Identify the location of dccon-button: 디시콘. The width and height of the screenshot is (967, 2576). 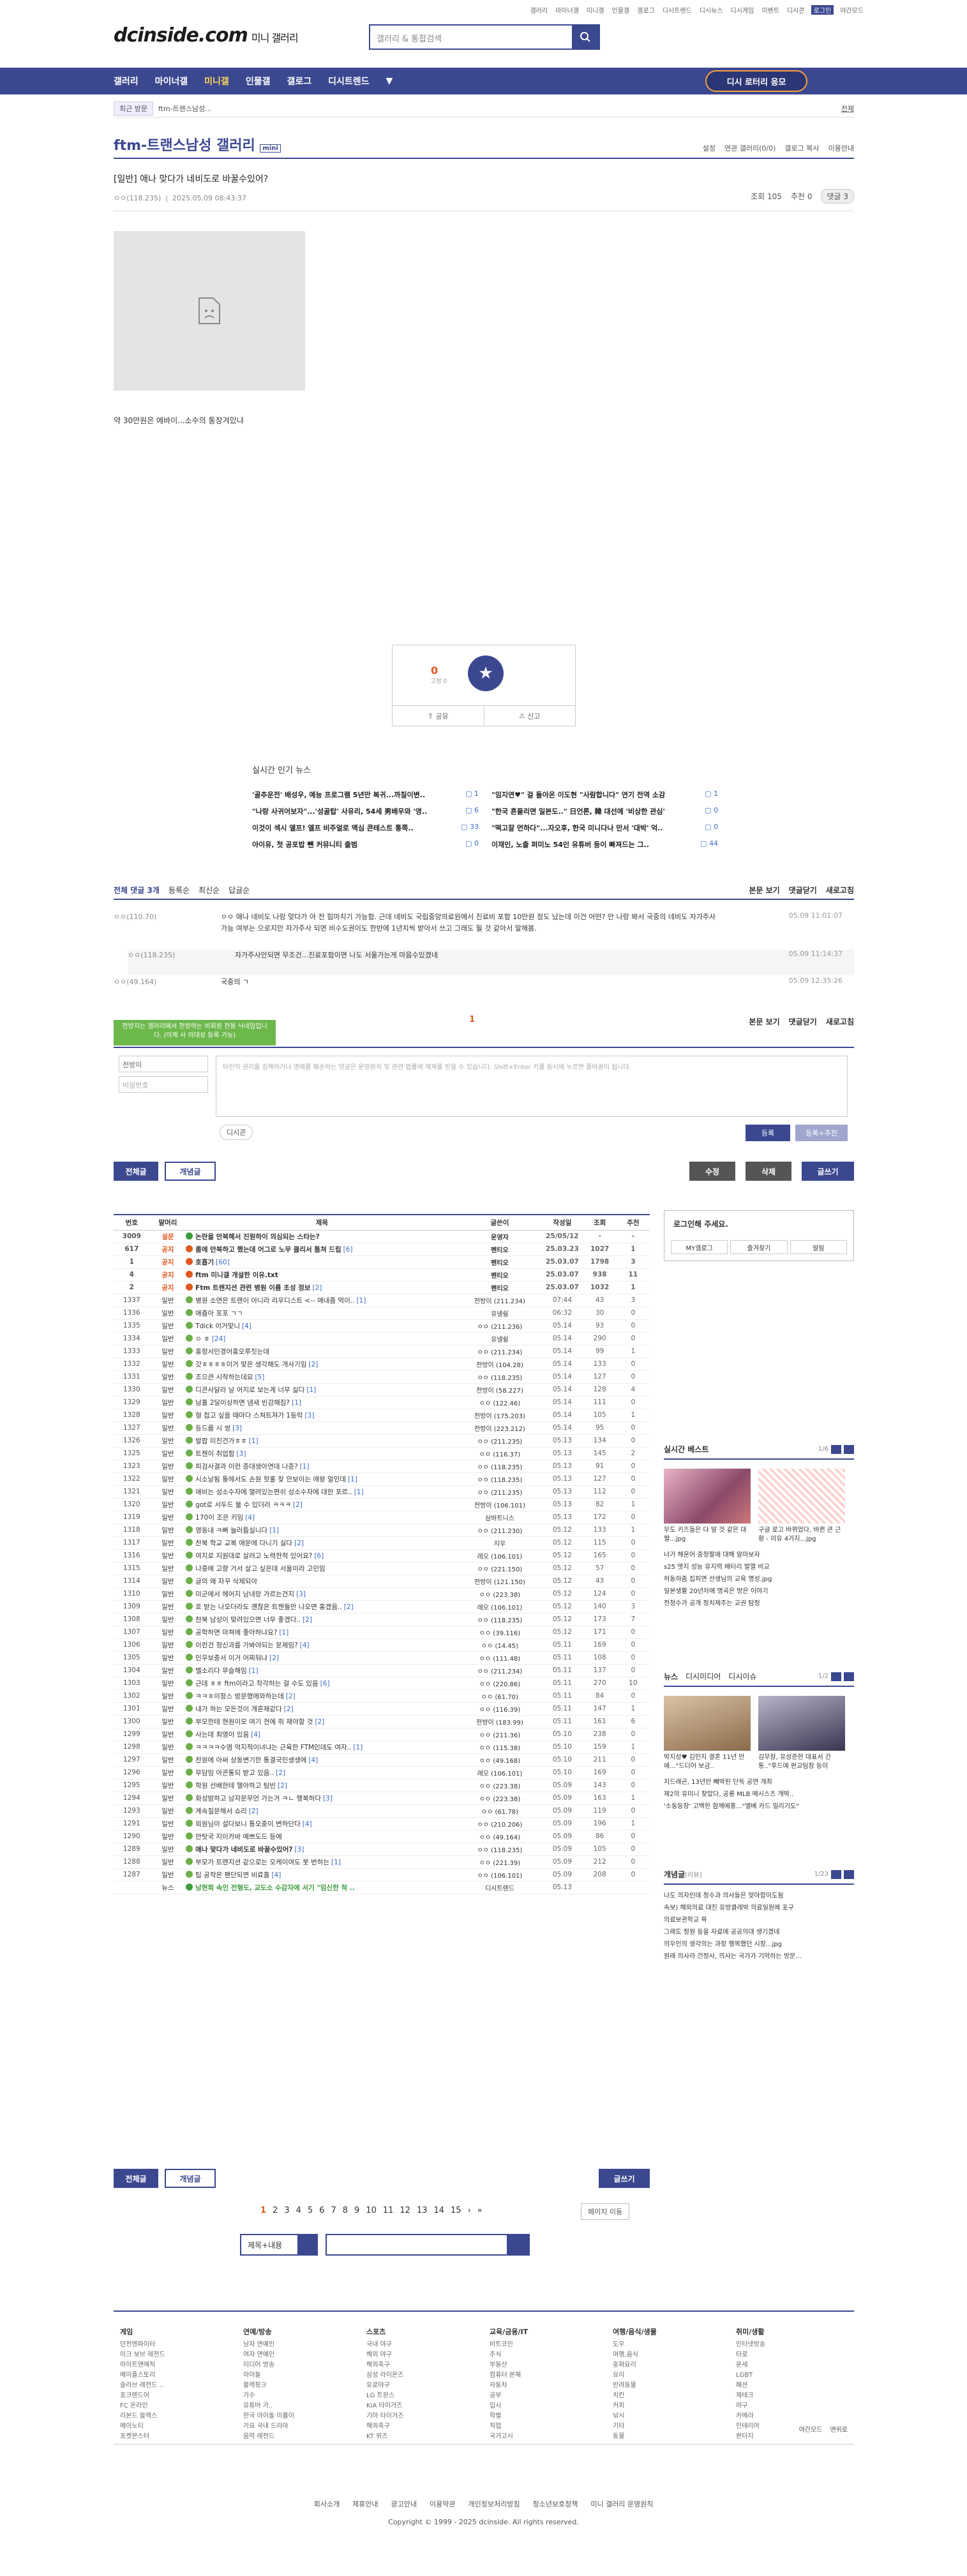
(236, 1132).